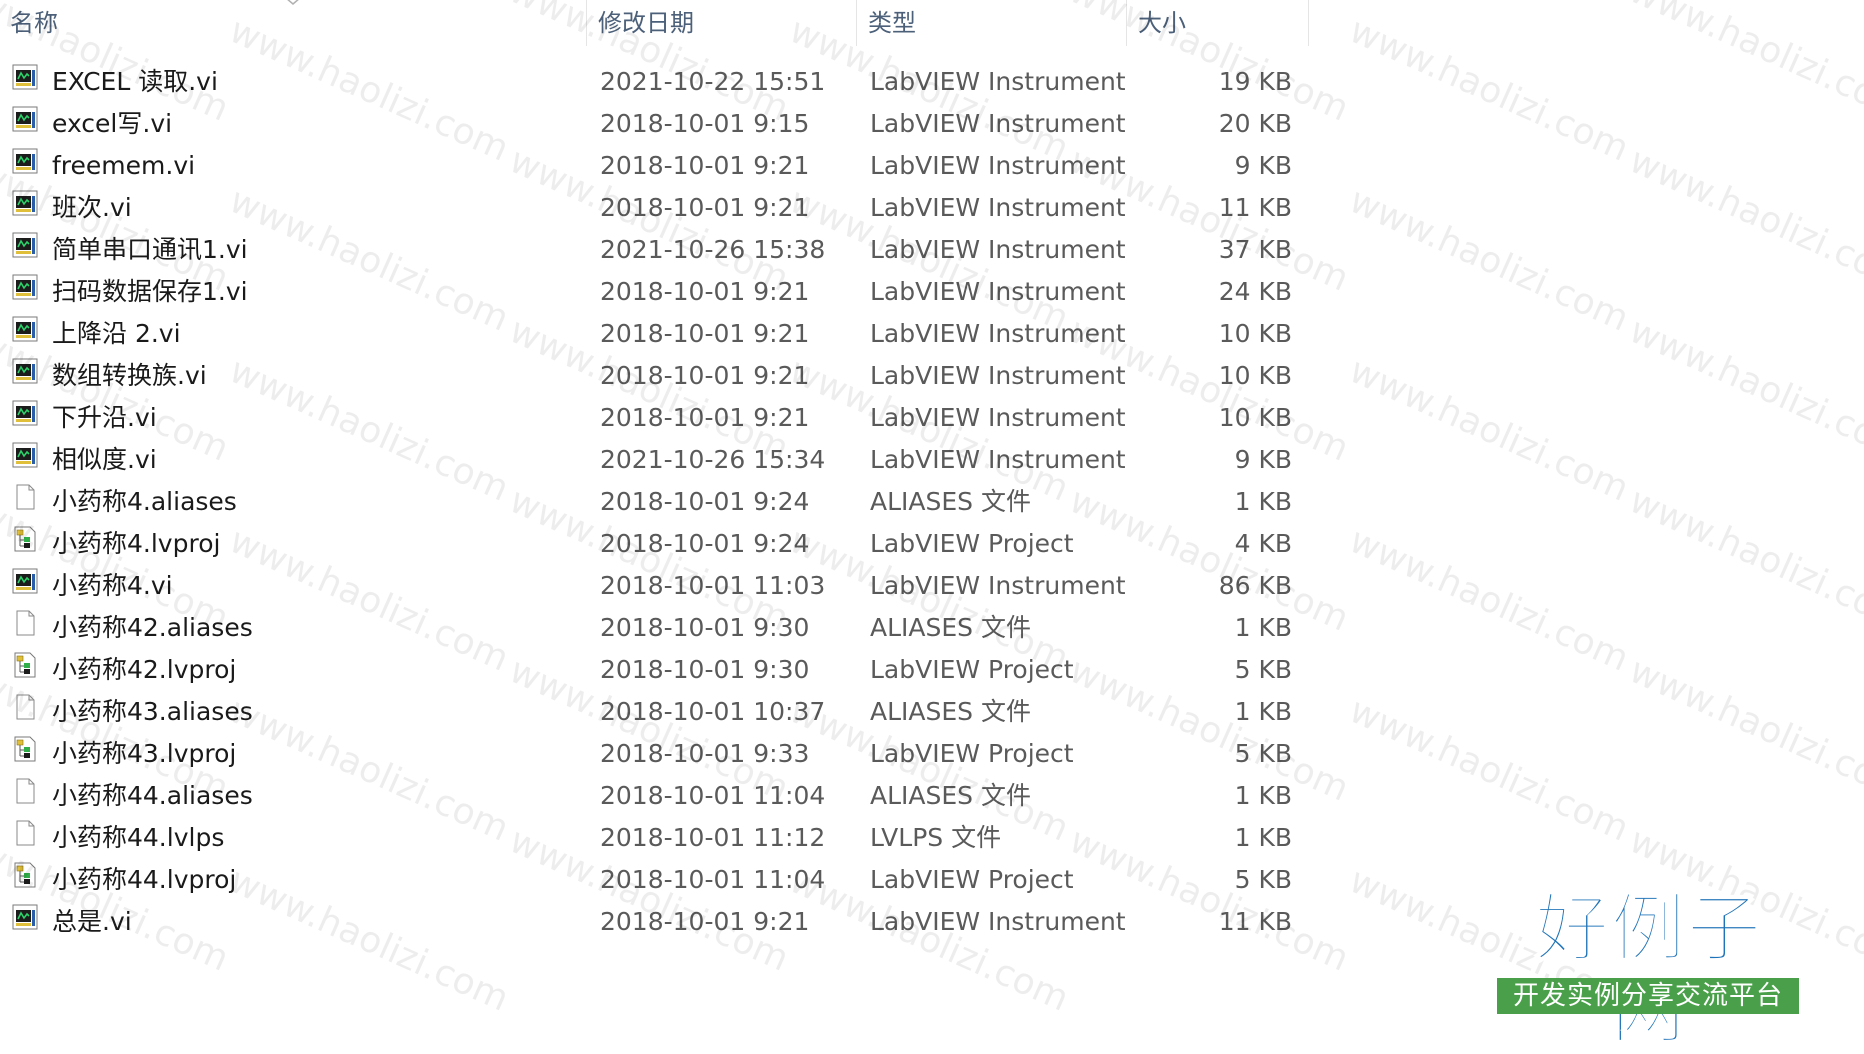 The width and height of the screenshot is (1864, 1054). What do you see at coordinates (1263, 753) in the screenshot?
I see `file-size: 5 KB` at bounding box center [1263, 753].